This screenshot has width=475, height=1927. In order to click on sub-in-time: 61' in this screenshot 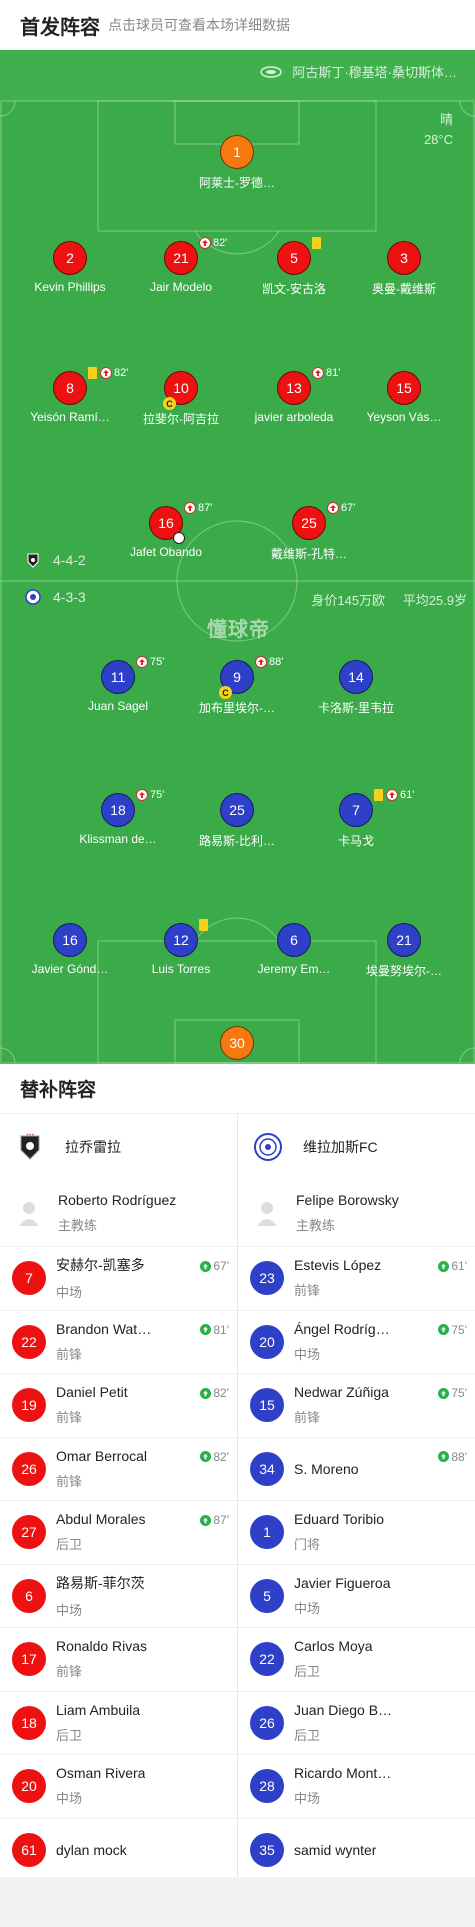, I will do `click(452, 1266)`.